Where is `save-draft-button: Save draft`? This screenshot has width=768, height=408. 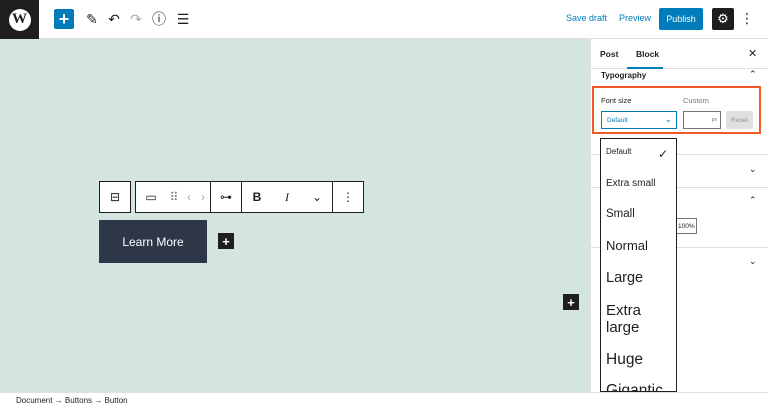
save-draft-button: Save draft is located at coordinates (586, 18).